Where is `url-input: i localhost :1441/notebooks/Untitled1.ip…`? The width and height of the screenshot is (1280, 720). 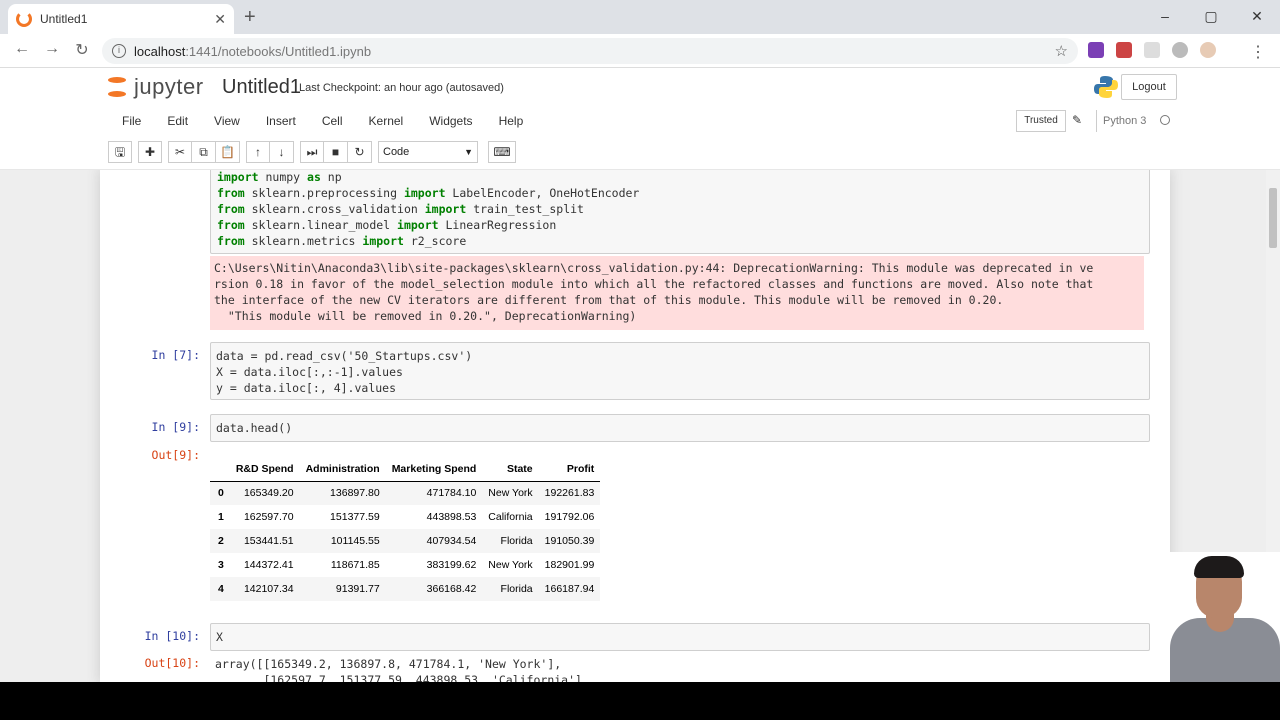
url-input: i localhost :1441/notebooks/Untitled1.ip… is located at coordinates (590, 51).